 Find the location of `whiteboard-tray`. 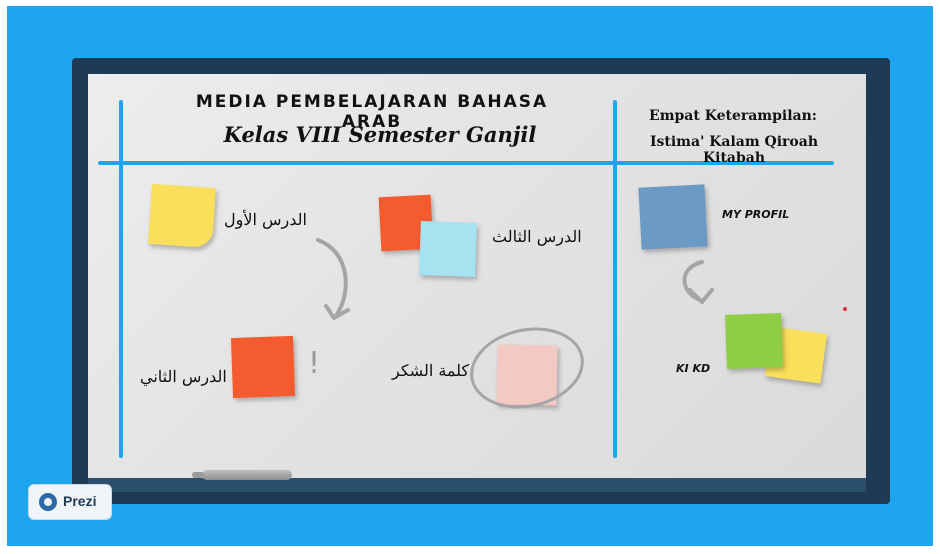

whiteboard-tray is located at coordinates (477, 485).